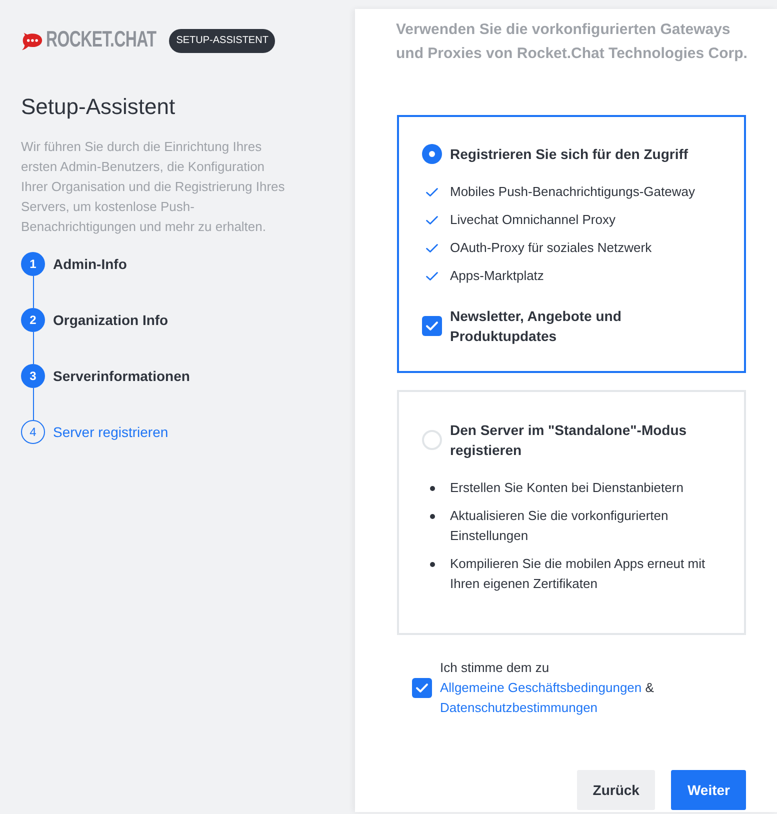 The width and height of the screenshot is (777, 814). What do you see at coordinates (573, 192) in the screenshot?
I see `feature-text: Mobiles Push-Benachrichtigungs-Gateway` at bounding box center [573, 192].